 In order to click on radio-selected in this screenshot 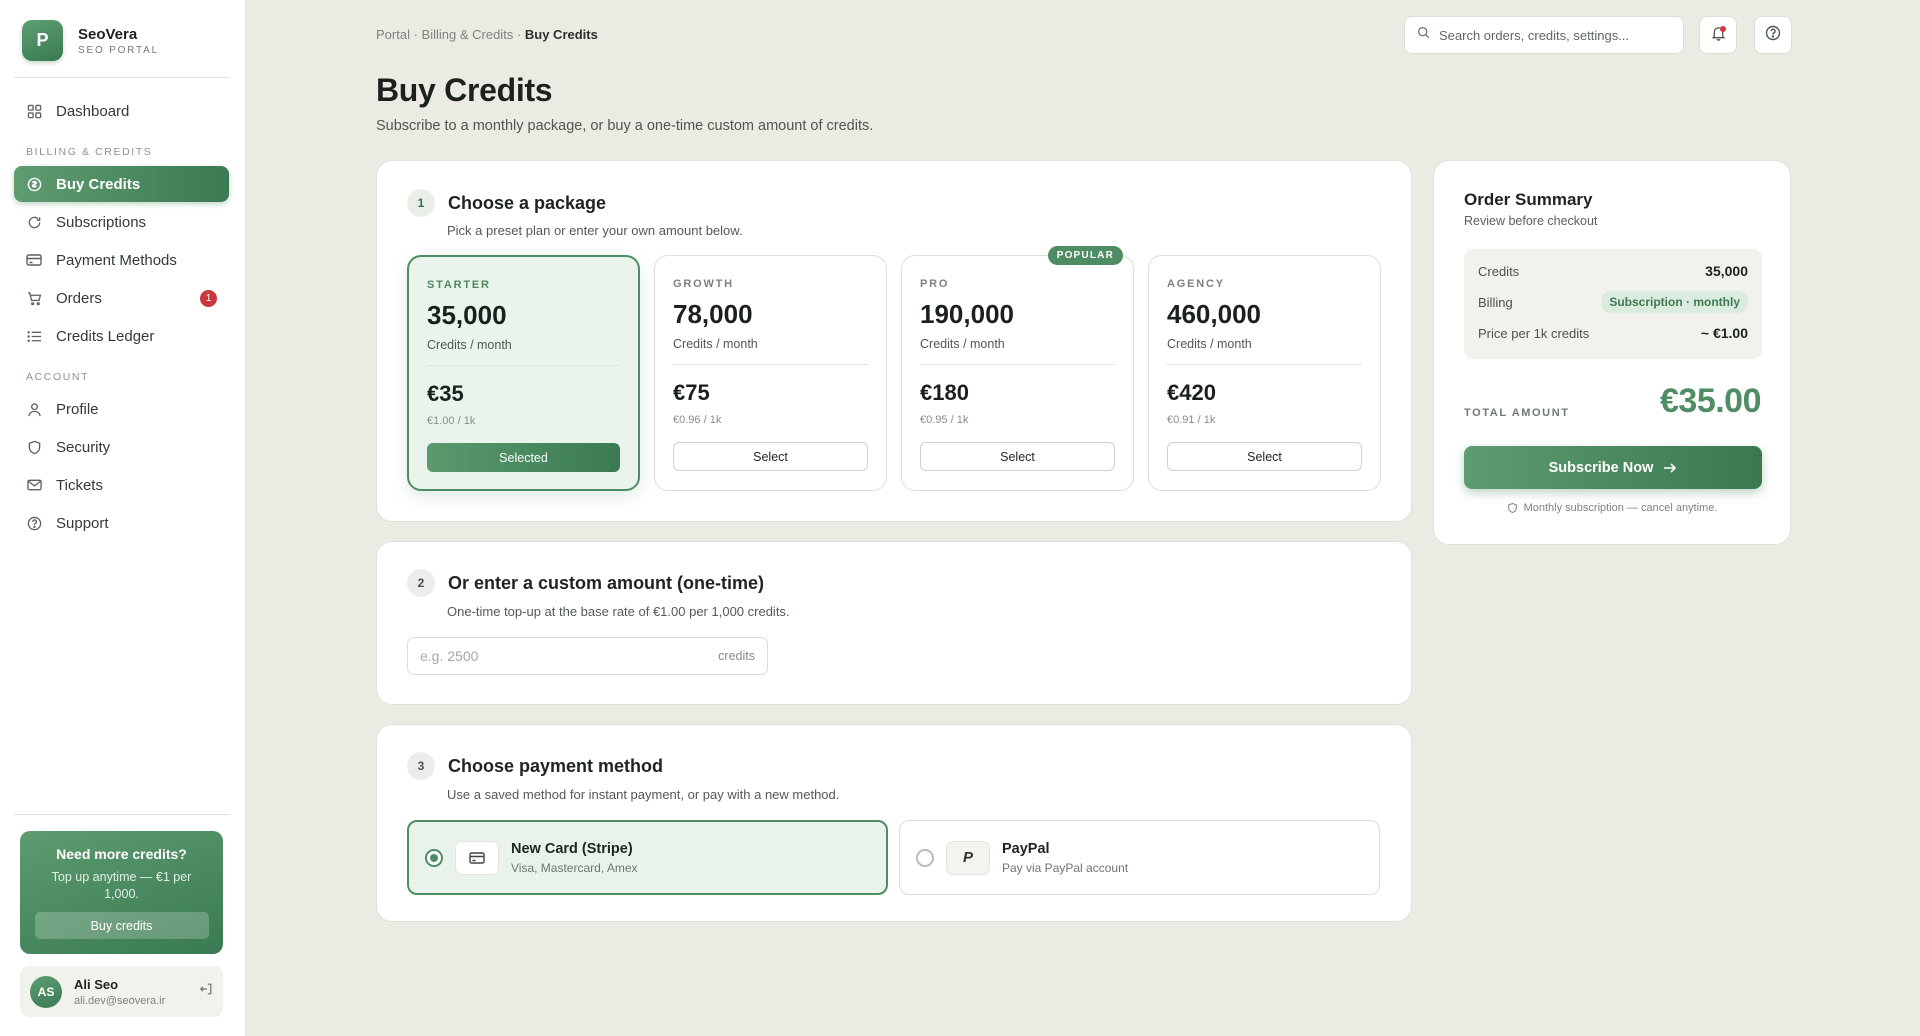, I will do `click(434, 857)`.